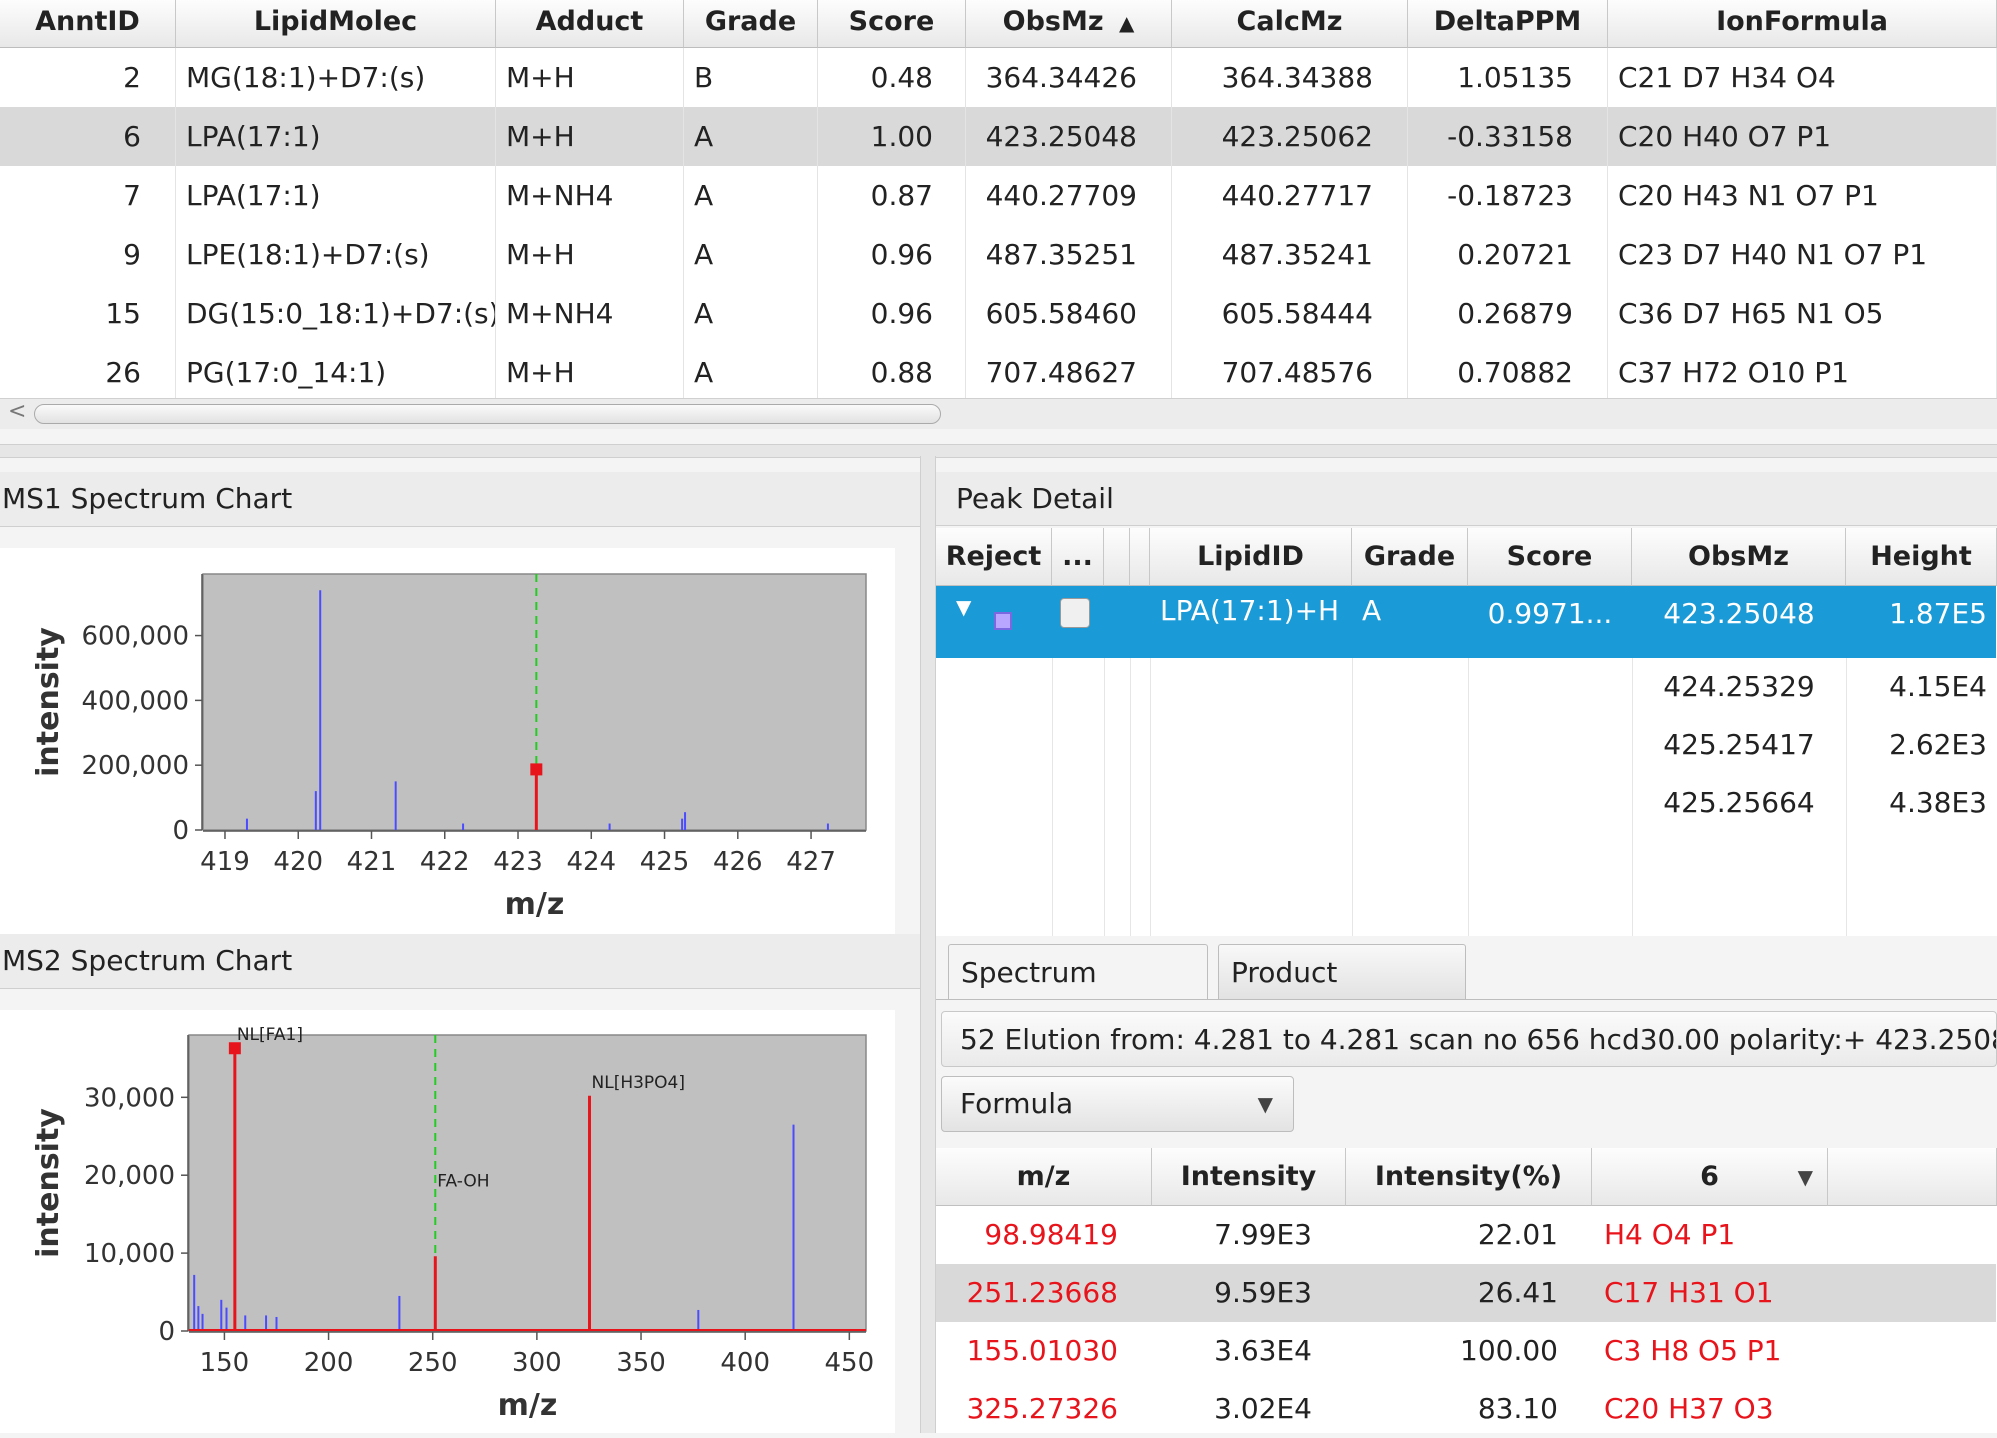 This screenshot has height=1438, width=1997. Describe the element at coordinates (445, 862) in the screenshot. I see `x-tick-label: 422` at that location.